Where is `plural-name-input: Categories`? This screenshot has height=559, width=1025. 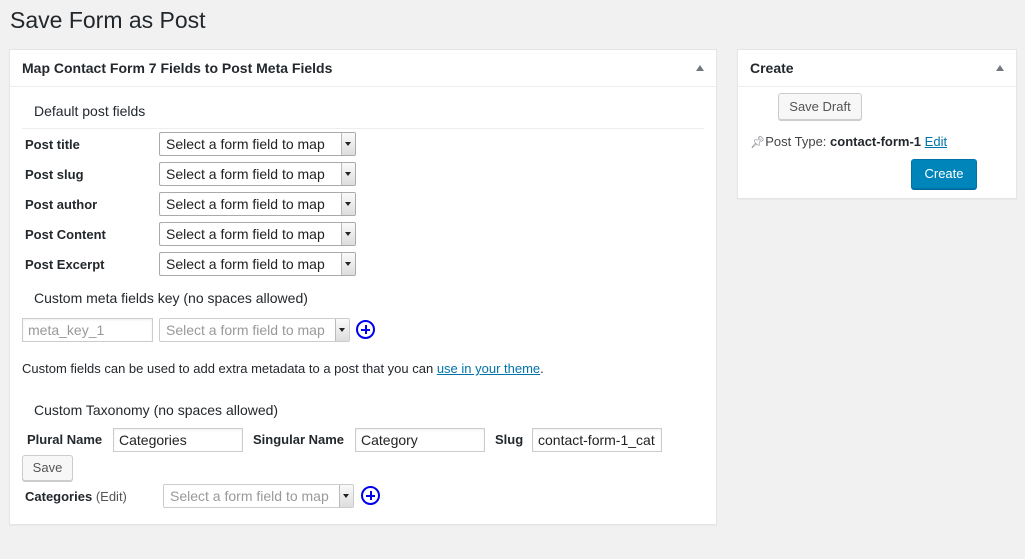
plural-name-input: Categories is located at coordinates (178, 440).